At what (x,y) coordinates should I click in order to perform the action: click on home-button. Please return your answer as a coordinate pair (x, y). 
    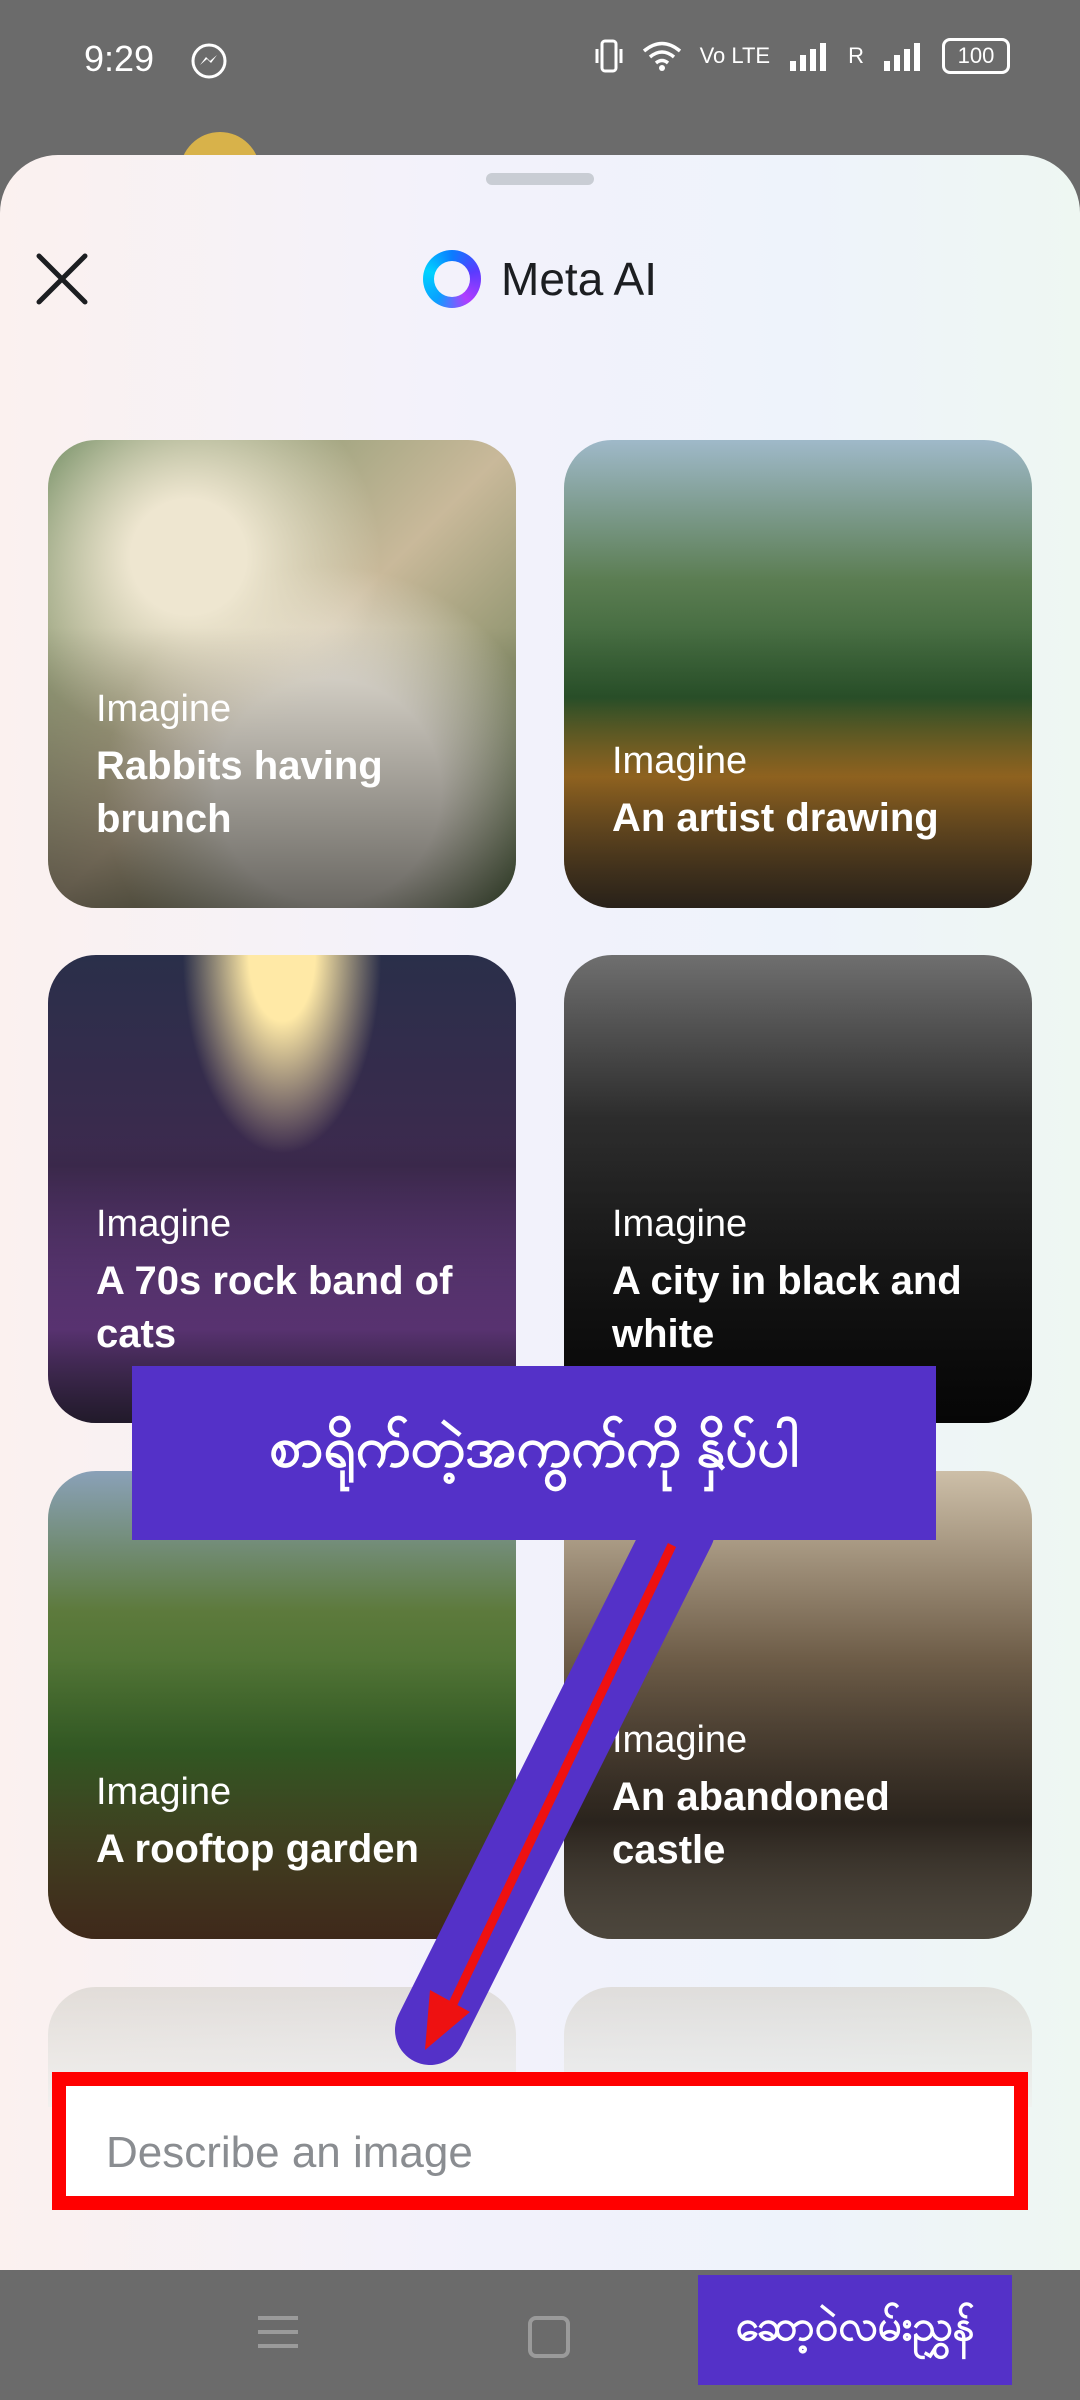
    Looking at the image, I should click on (549, 2337).